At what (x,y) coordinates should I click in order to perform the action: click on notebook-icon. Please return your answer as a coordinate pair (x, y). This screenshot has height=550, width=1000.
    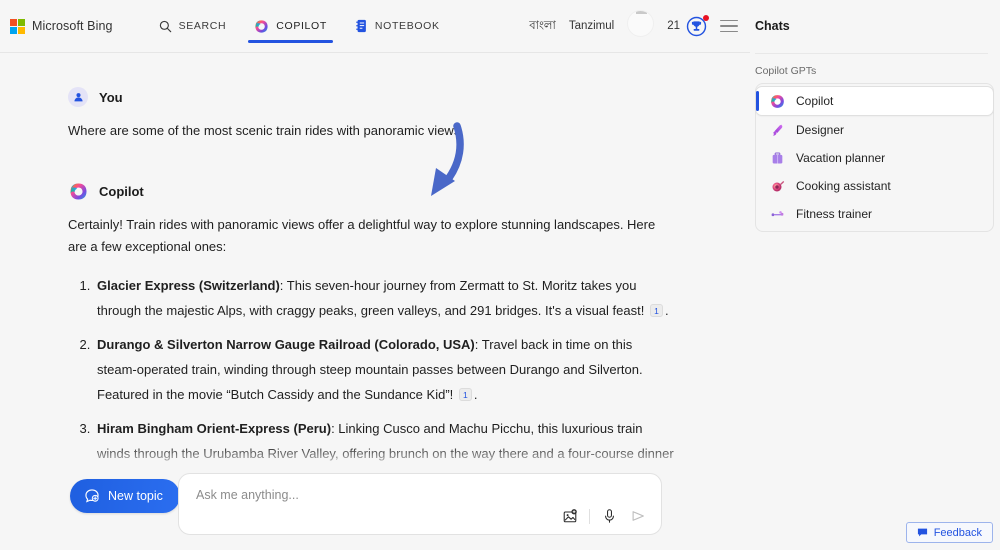
    Looking at the image, I should click on (361, 26).